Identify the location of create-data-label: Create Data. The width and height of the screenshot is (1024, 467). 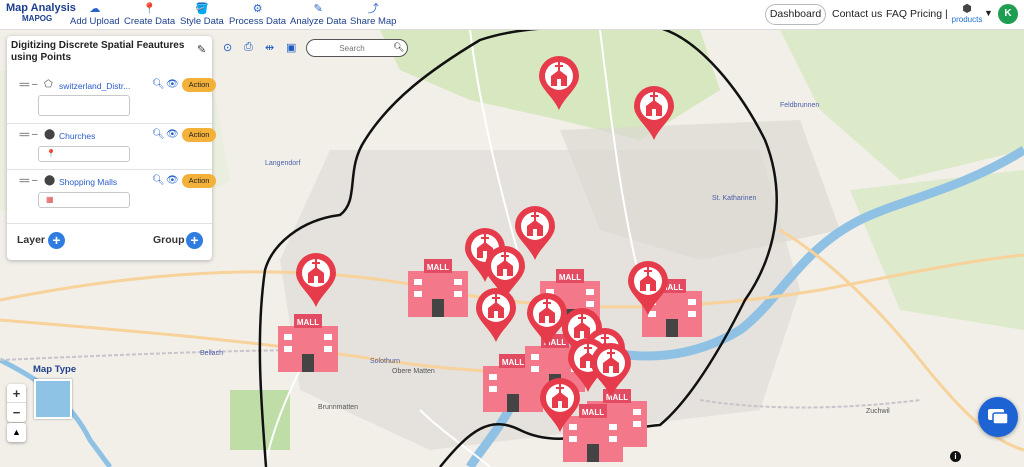
(150, 21).